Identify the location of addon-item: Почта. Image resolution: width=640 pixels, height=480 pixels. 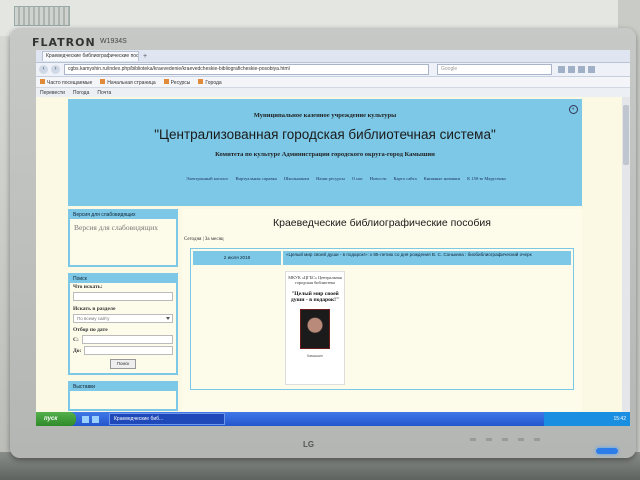
(104, 93).